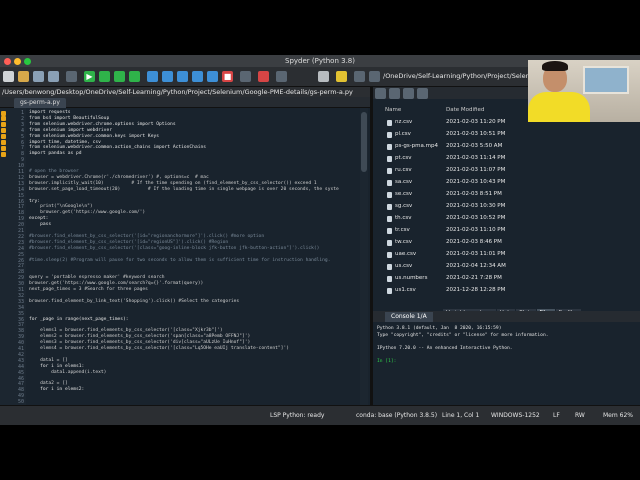 The image size is (640, 480). Describe the element at coordinates (364, 256) in the screenshot. I see `editor-scrollbar` at that location.